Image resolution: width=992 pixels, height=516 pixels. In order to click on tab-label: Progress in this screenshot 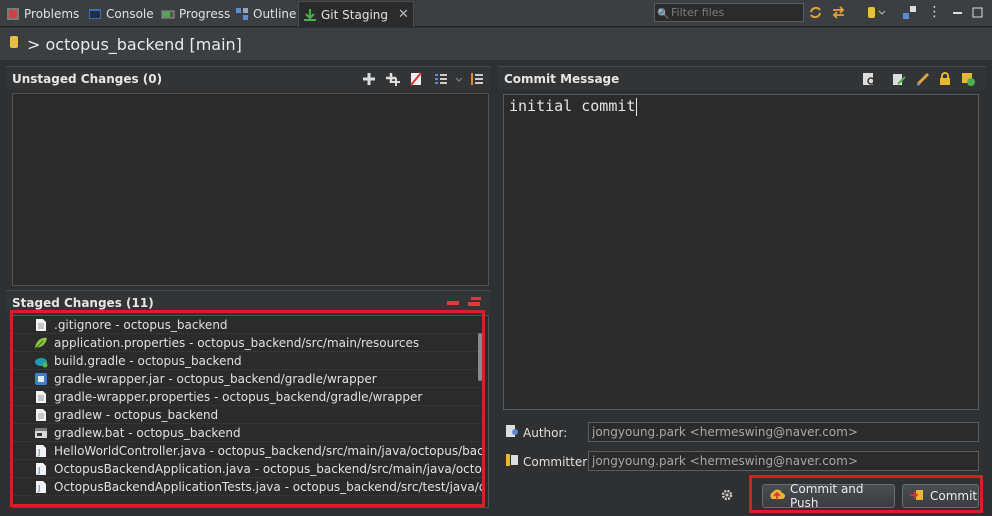, I will do `click(205, 14)`.